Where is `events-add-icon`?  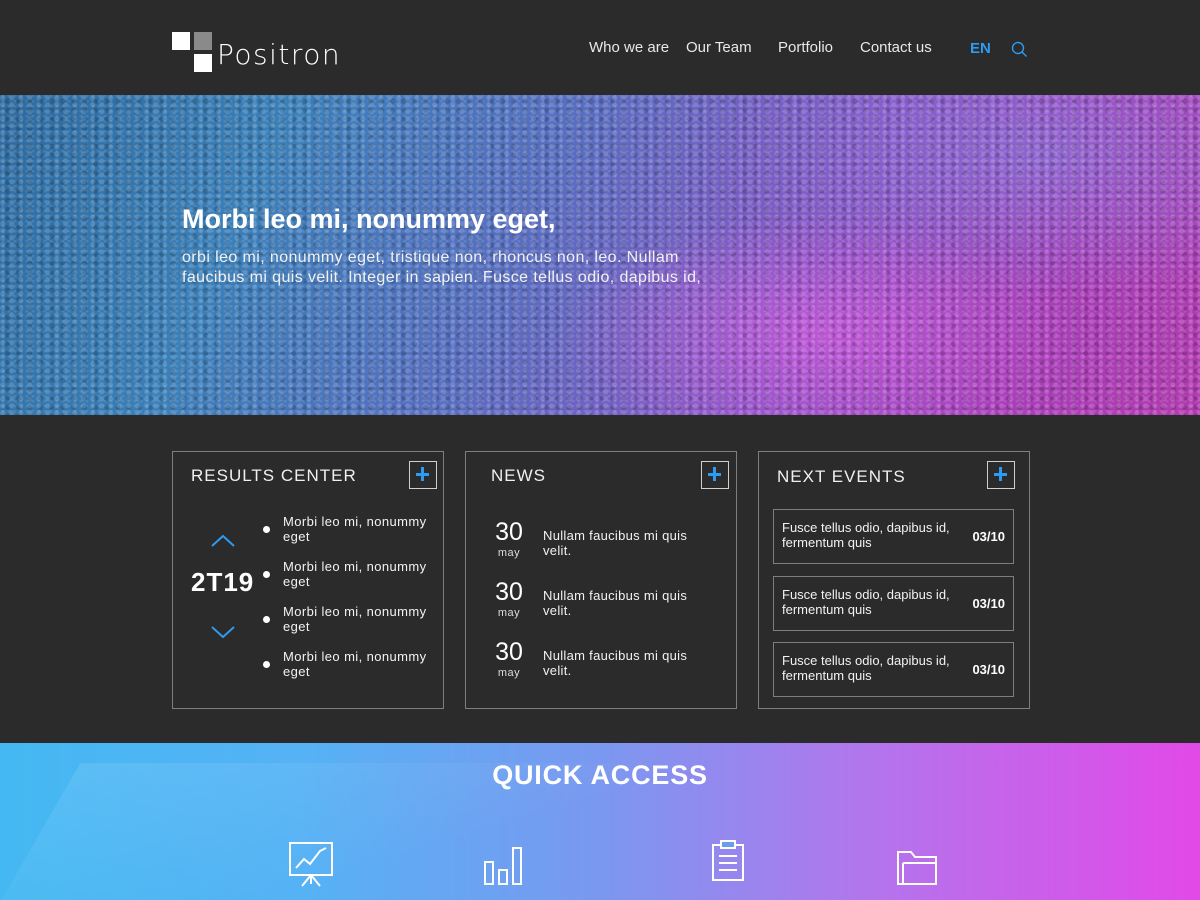
events-add-icon is located at coordinates (1001, 475).